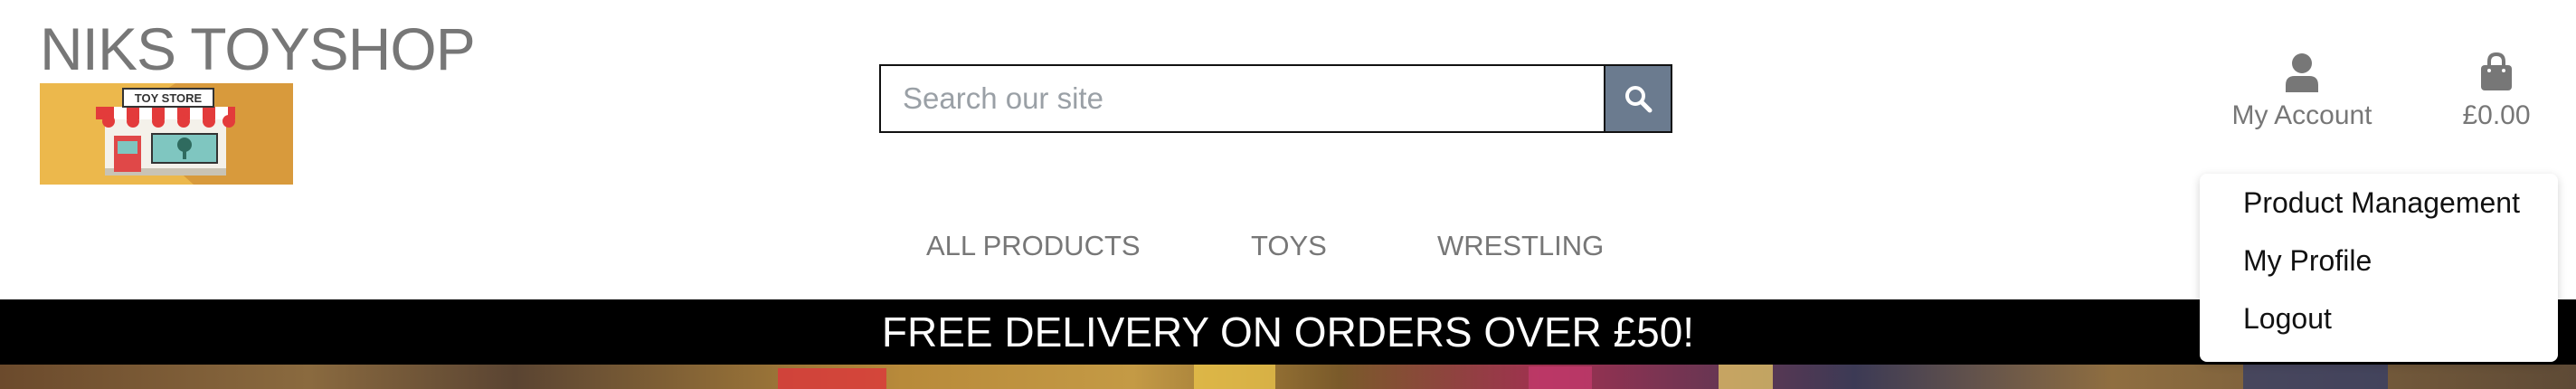 The width and height of the screenshot is (2576, 389). I want to click on shopping-bag-link: £0.00, so click(2497, 91).